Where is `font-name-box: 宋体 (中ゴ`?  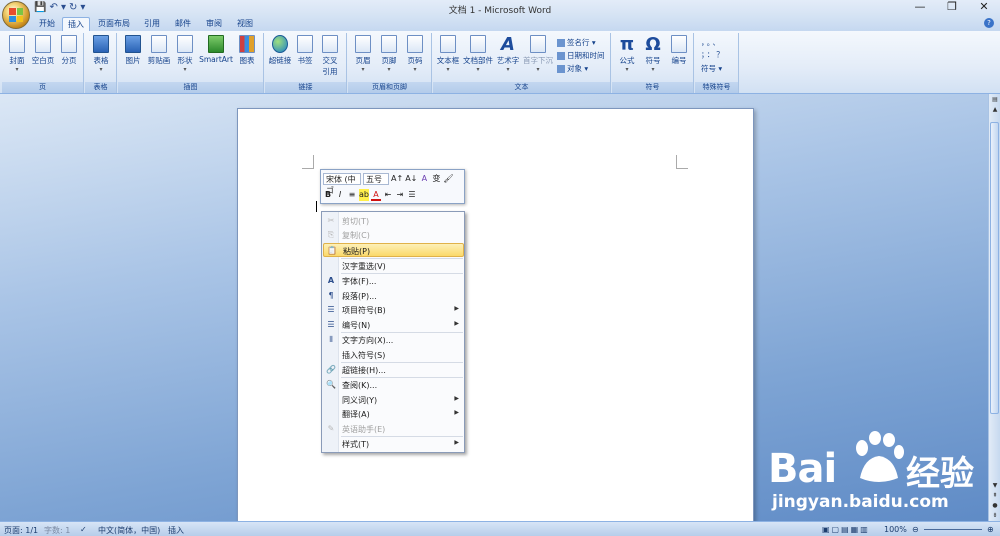 font-name-box: 宋体 (中ゴ is located at coordinates (342, 184).